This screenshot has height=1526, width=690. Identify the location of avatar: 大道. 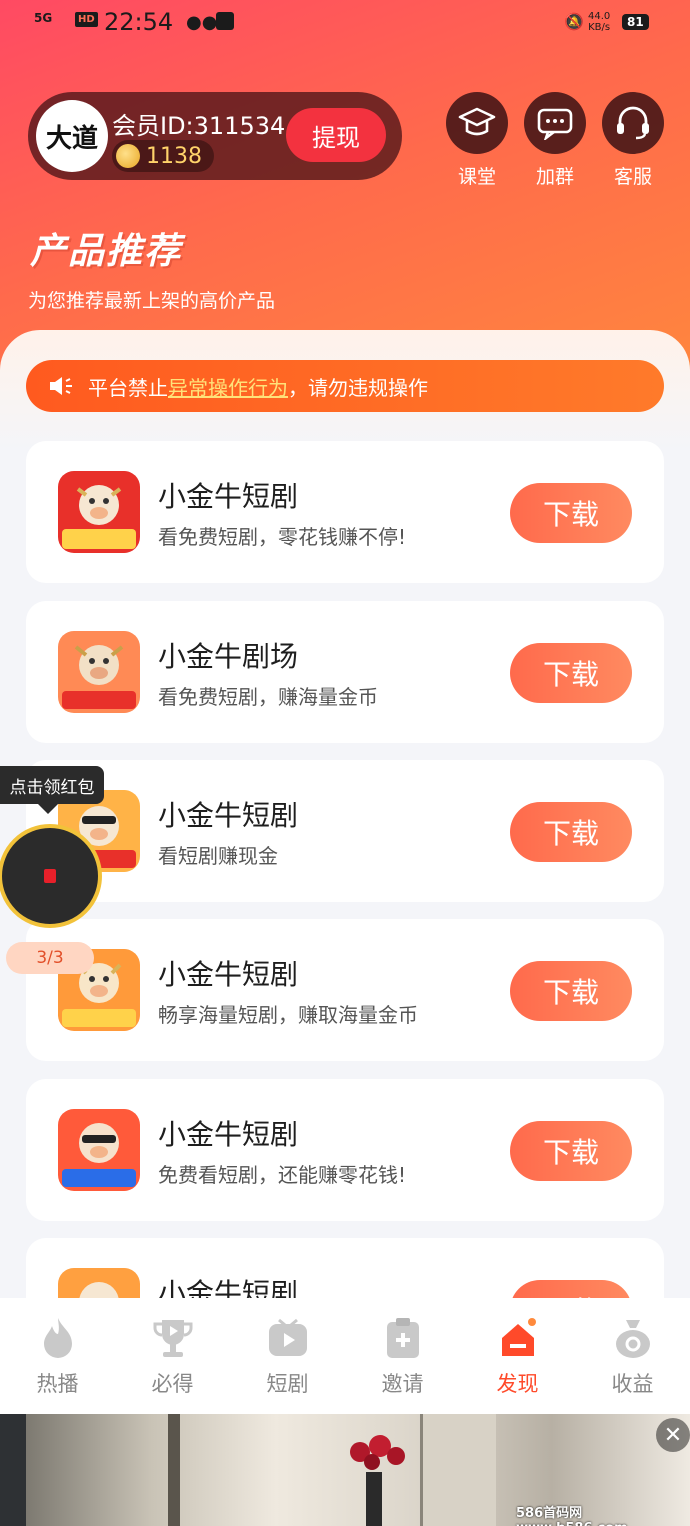
(72, 136).